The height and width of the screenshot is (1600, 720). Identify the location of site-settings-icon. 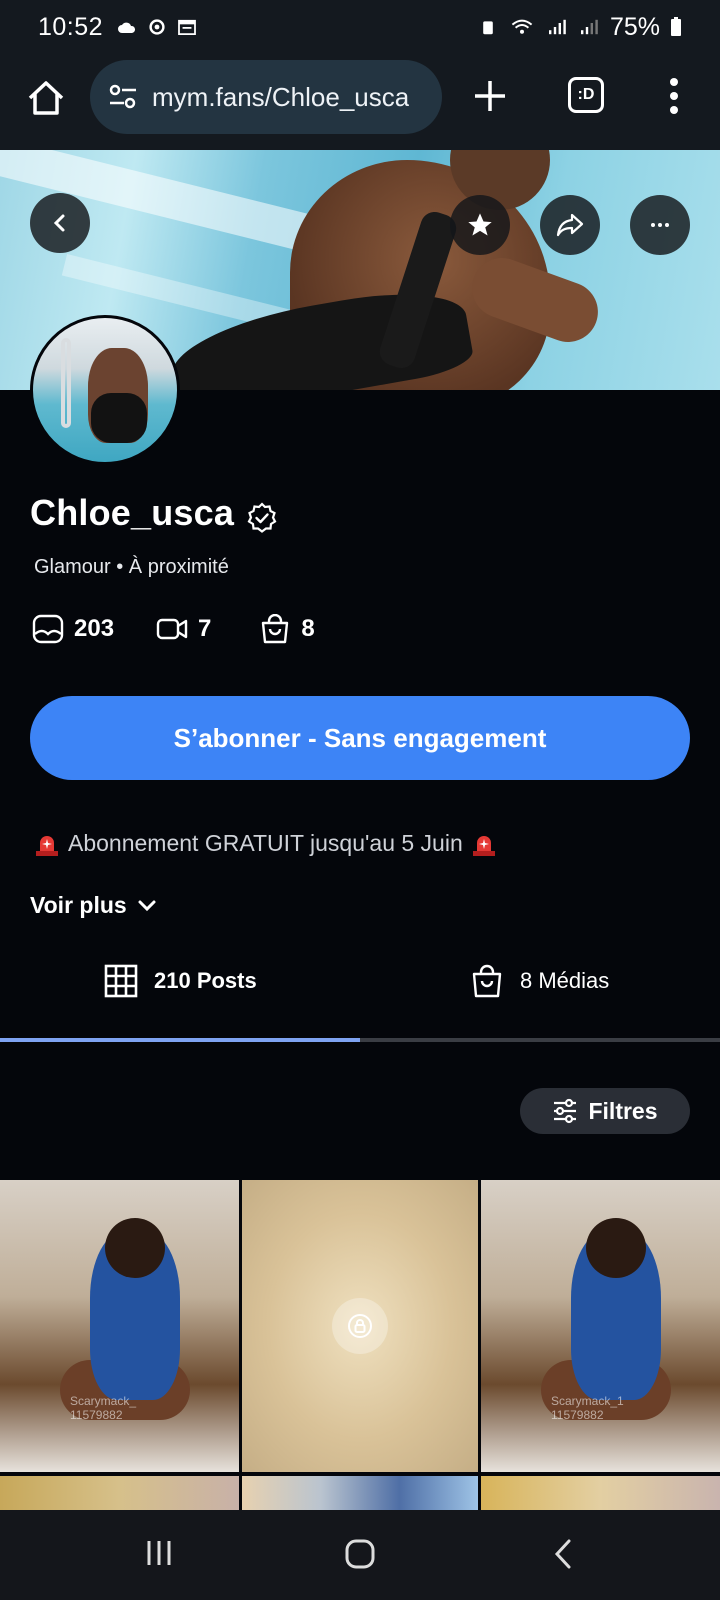
(123, 97).